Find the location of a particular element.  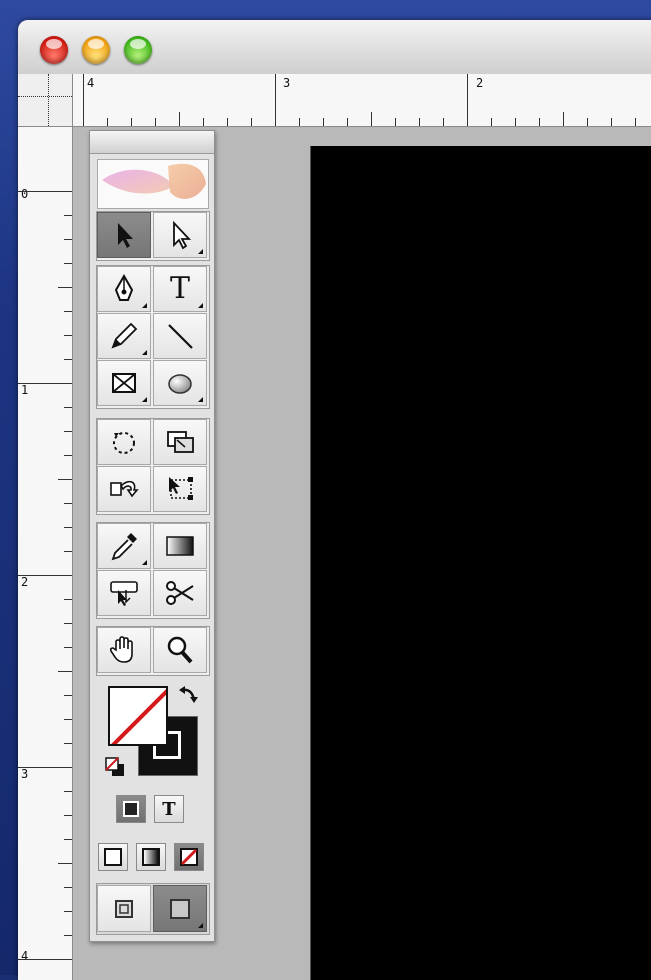

formatting-container-button is located at coordinates (131, 809).